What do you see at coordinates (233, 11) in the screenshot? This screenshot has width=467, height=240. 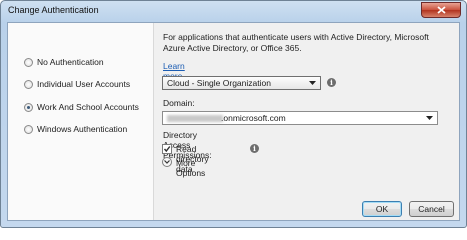 I see `title-bar: Change Authentication` at bounding box center [233, 11].